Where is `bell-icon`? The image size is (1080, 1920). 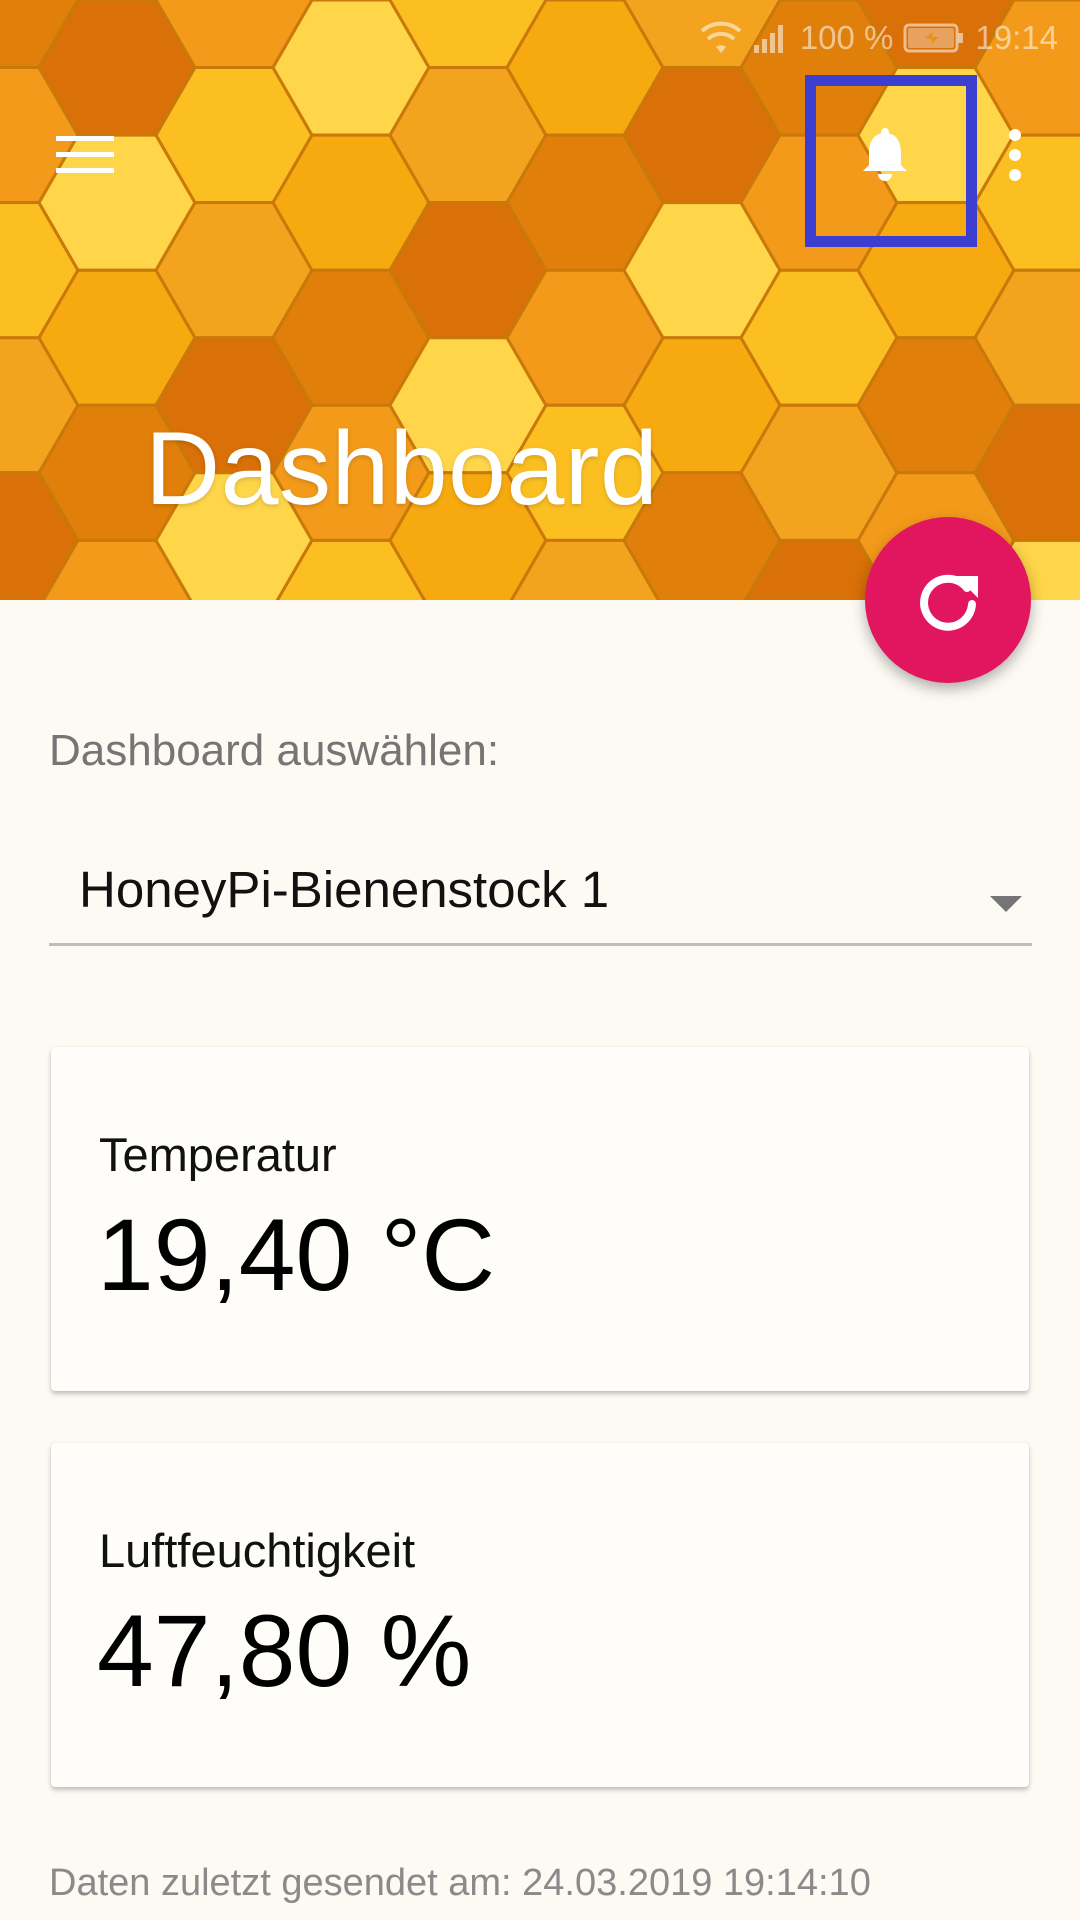 bell-icon is located at coordinates (885, 154).